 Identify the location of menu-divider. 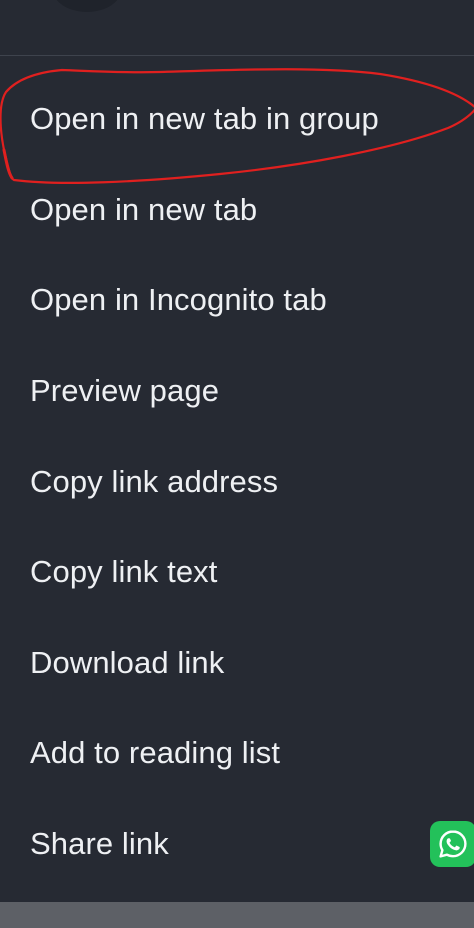
(237, 55).